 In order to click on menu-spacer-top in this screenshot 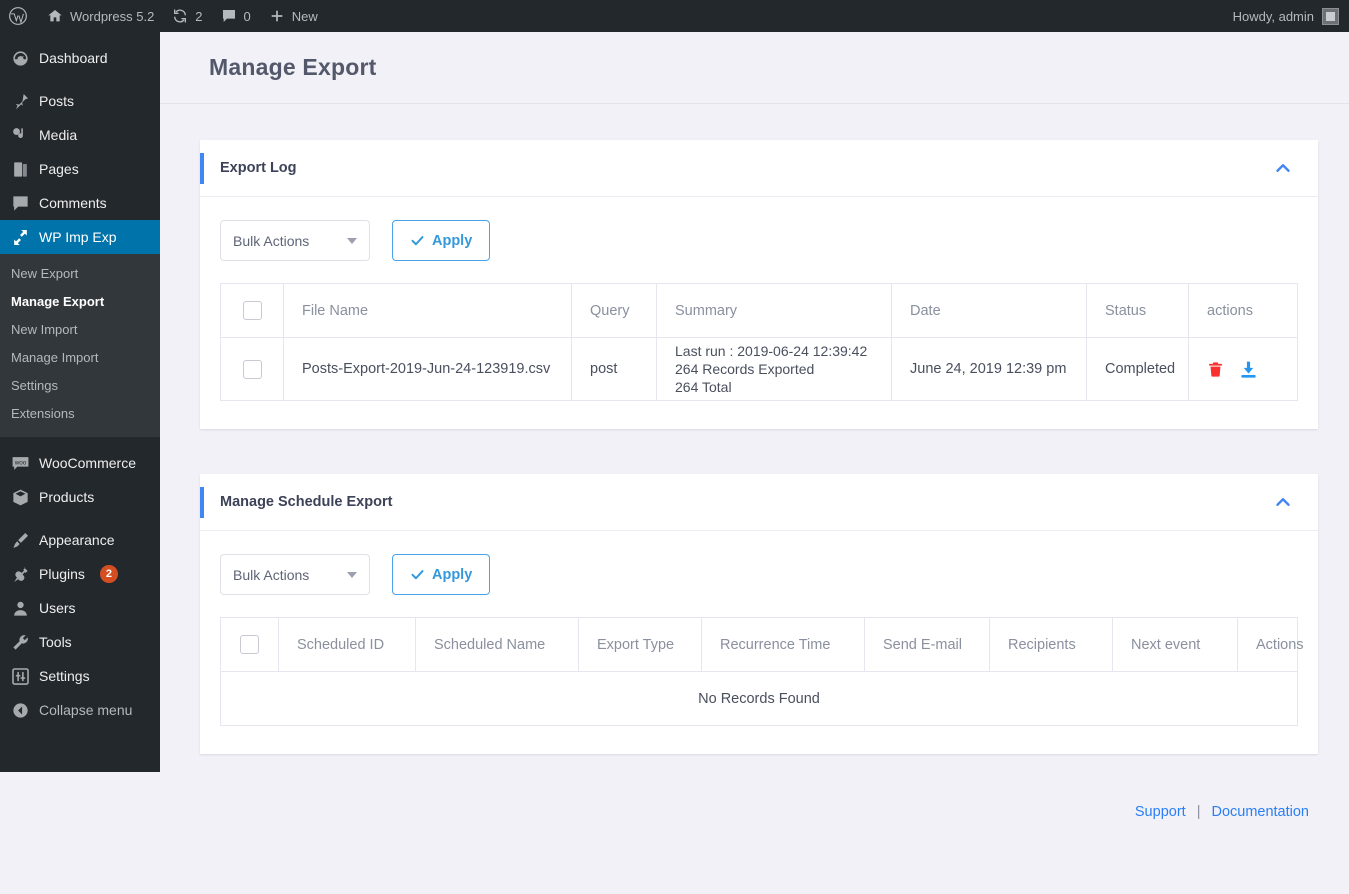, I will do `click(80, 36)`.